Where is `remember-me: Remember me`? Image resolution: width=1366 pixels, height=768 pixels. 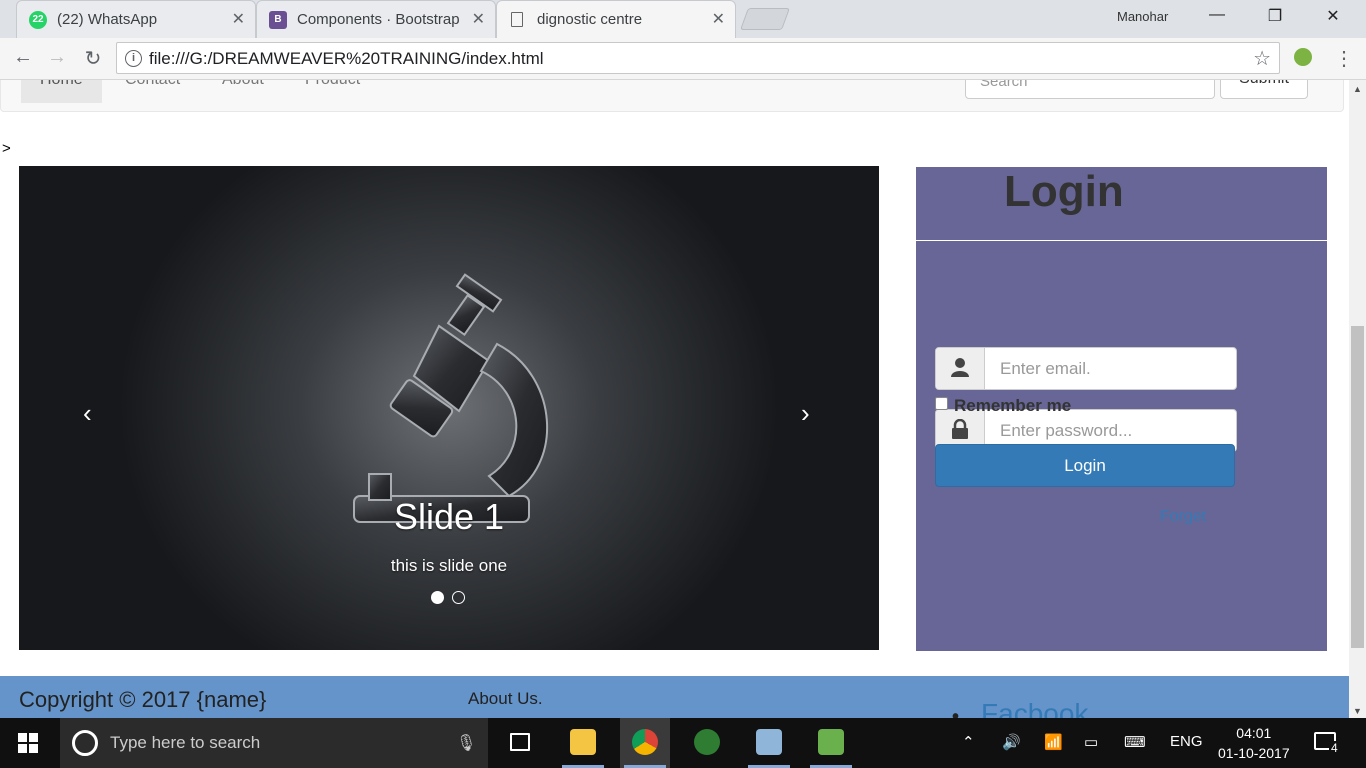 remember-me: Remember me is located at coordinates (1003, 406).